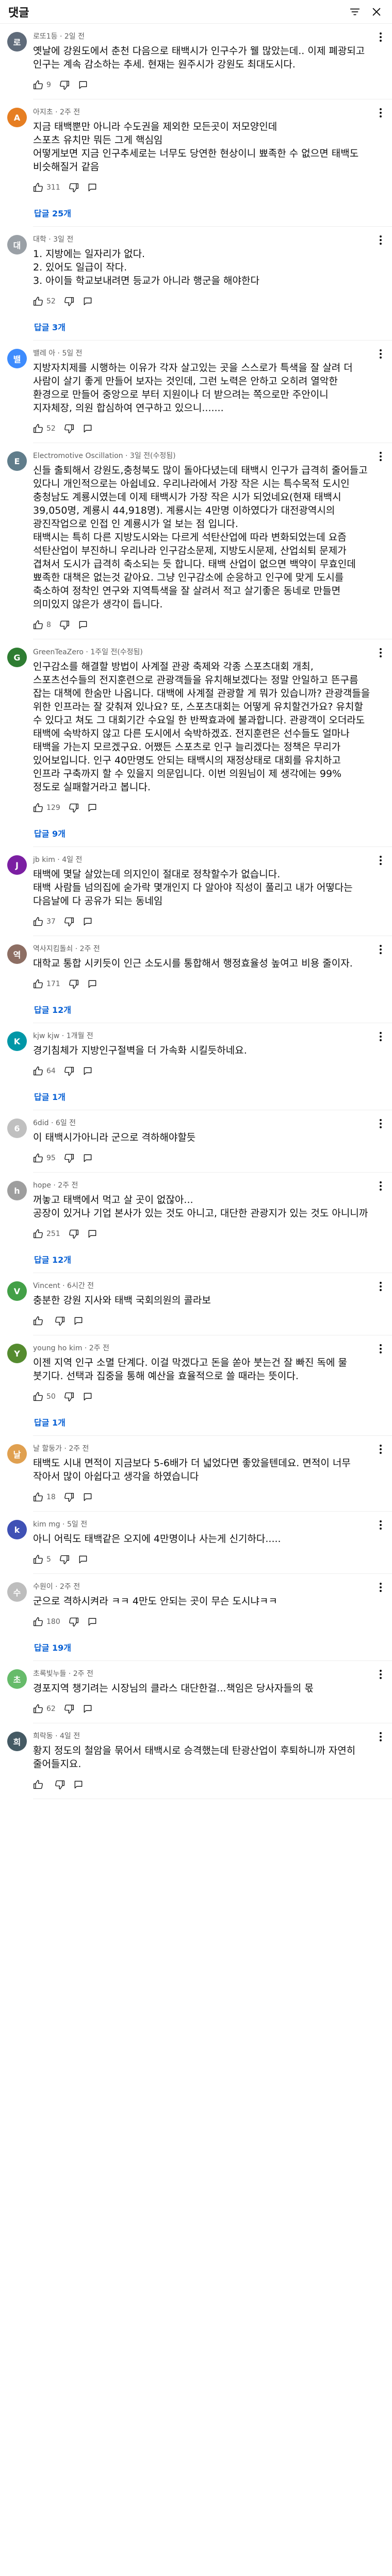 This screenshot has width=392, height=2576. I want to click on close-icon, so click(377, 12).